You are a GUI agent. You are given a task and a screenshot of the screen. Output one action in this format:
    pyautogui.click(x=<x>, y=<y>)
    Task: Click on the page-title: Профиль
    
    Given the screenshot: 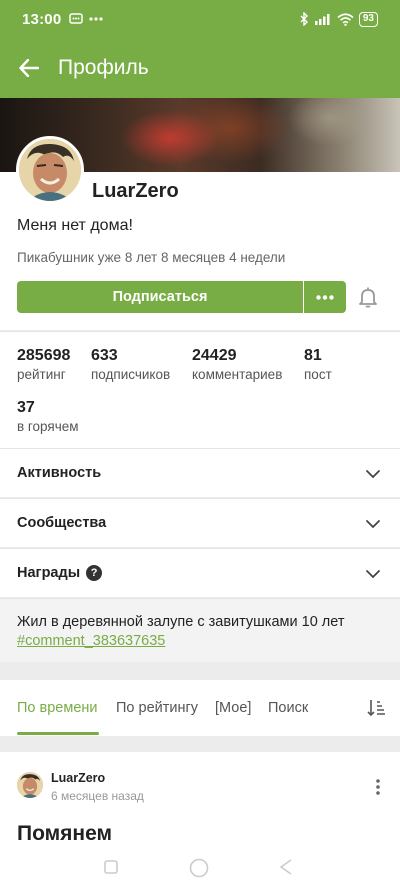 What is the action you would take?
    pyautogui.click(x=103, y=67)
    